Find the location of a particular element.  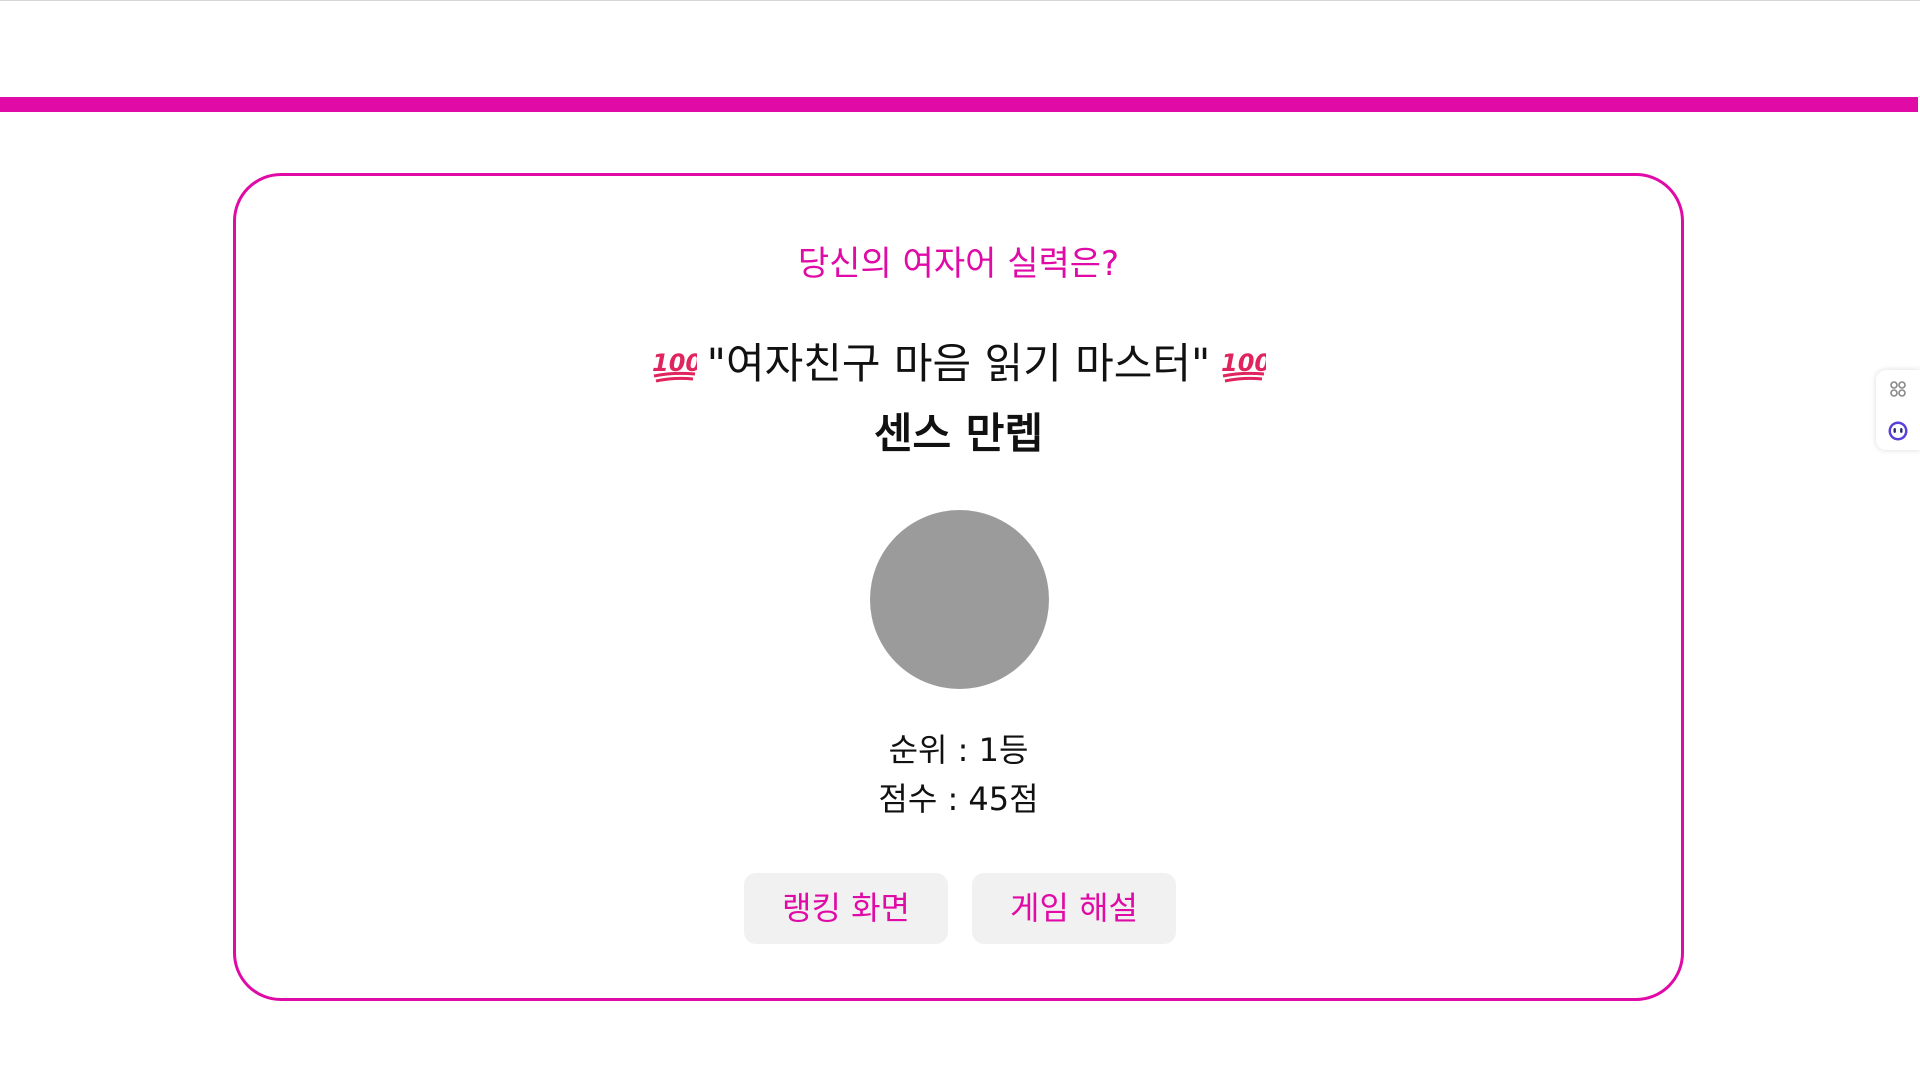

rank-text: 순위 : 1등 is located at coordinates (958, 750).